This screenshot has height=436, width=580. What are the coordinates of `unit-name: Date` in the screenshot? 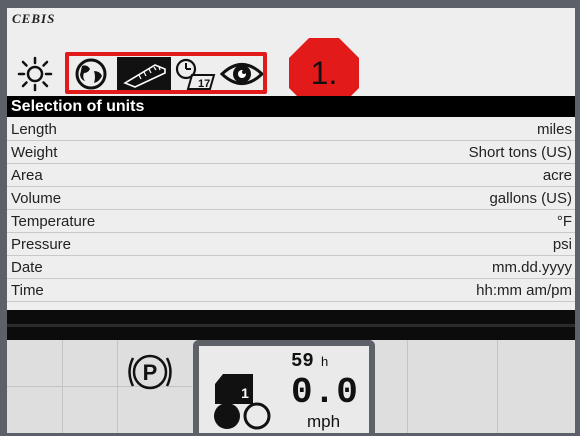 It's located at (27, 267).